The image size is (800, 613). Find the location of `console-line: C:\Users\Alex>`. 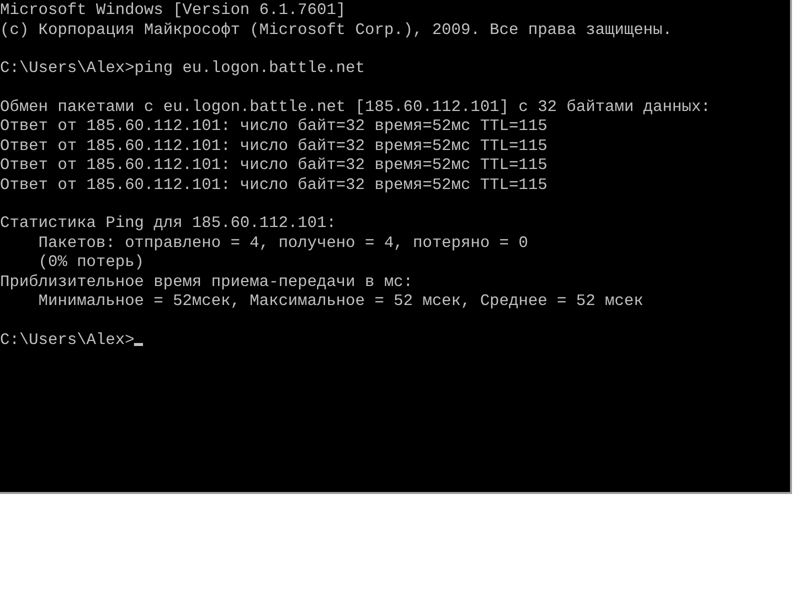

console-line: C:\Users\Alex> is located at coordinates (67, 340).